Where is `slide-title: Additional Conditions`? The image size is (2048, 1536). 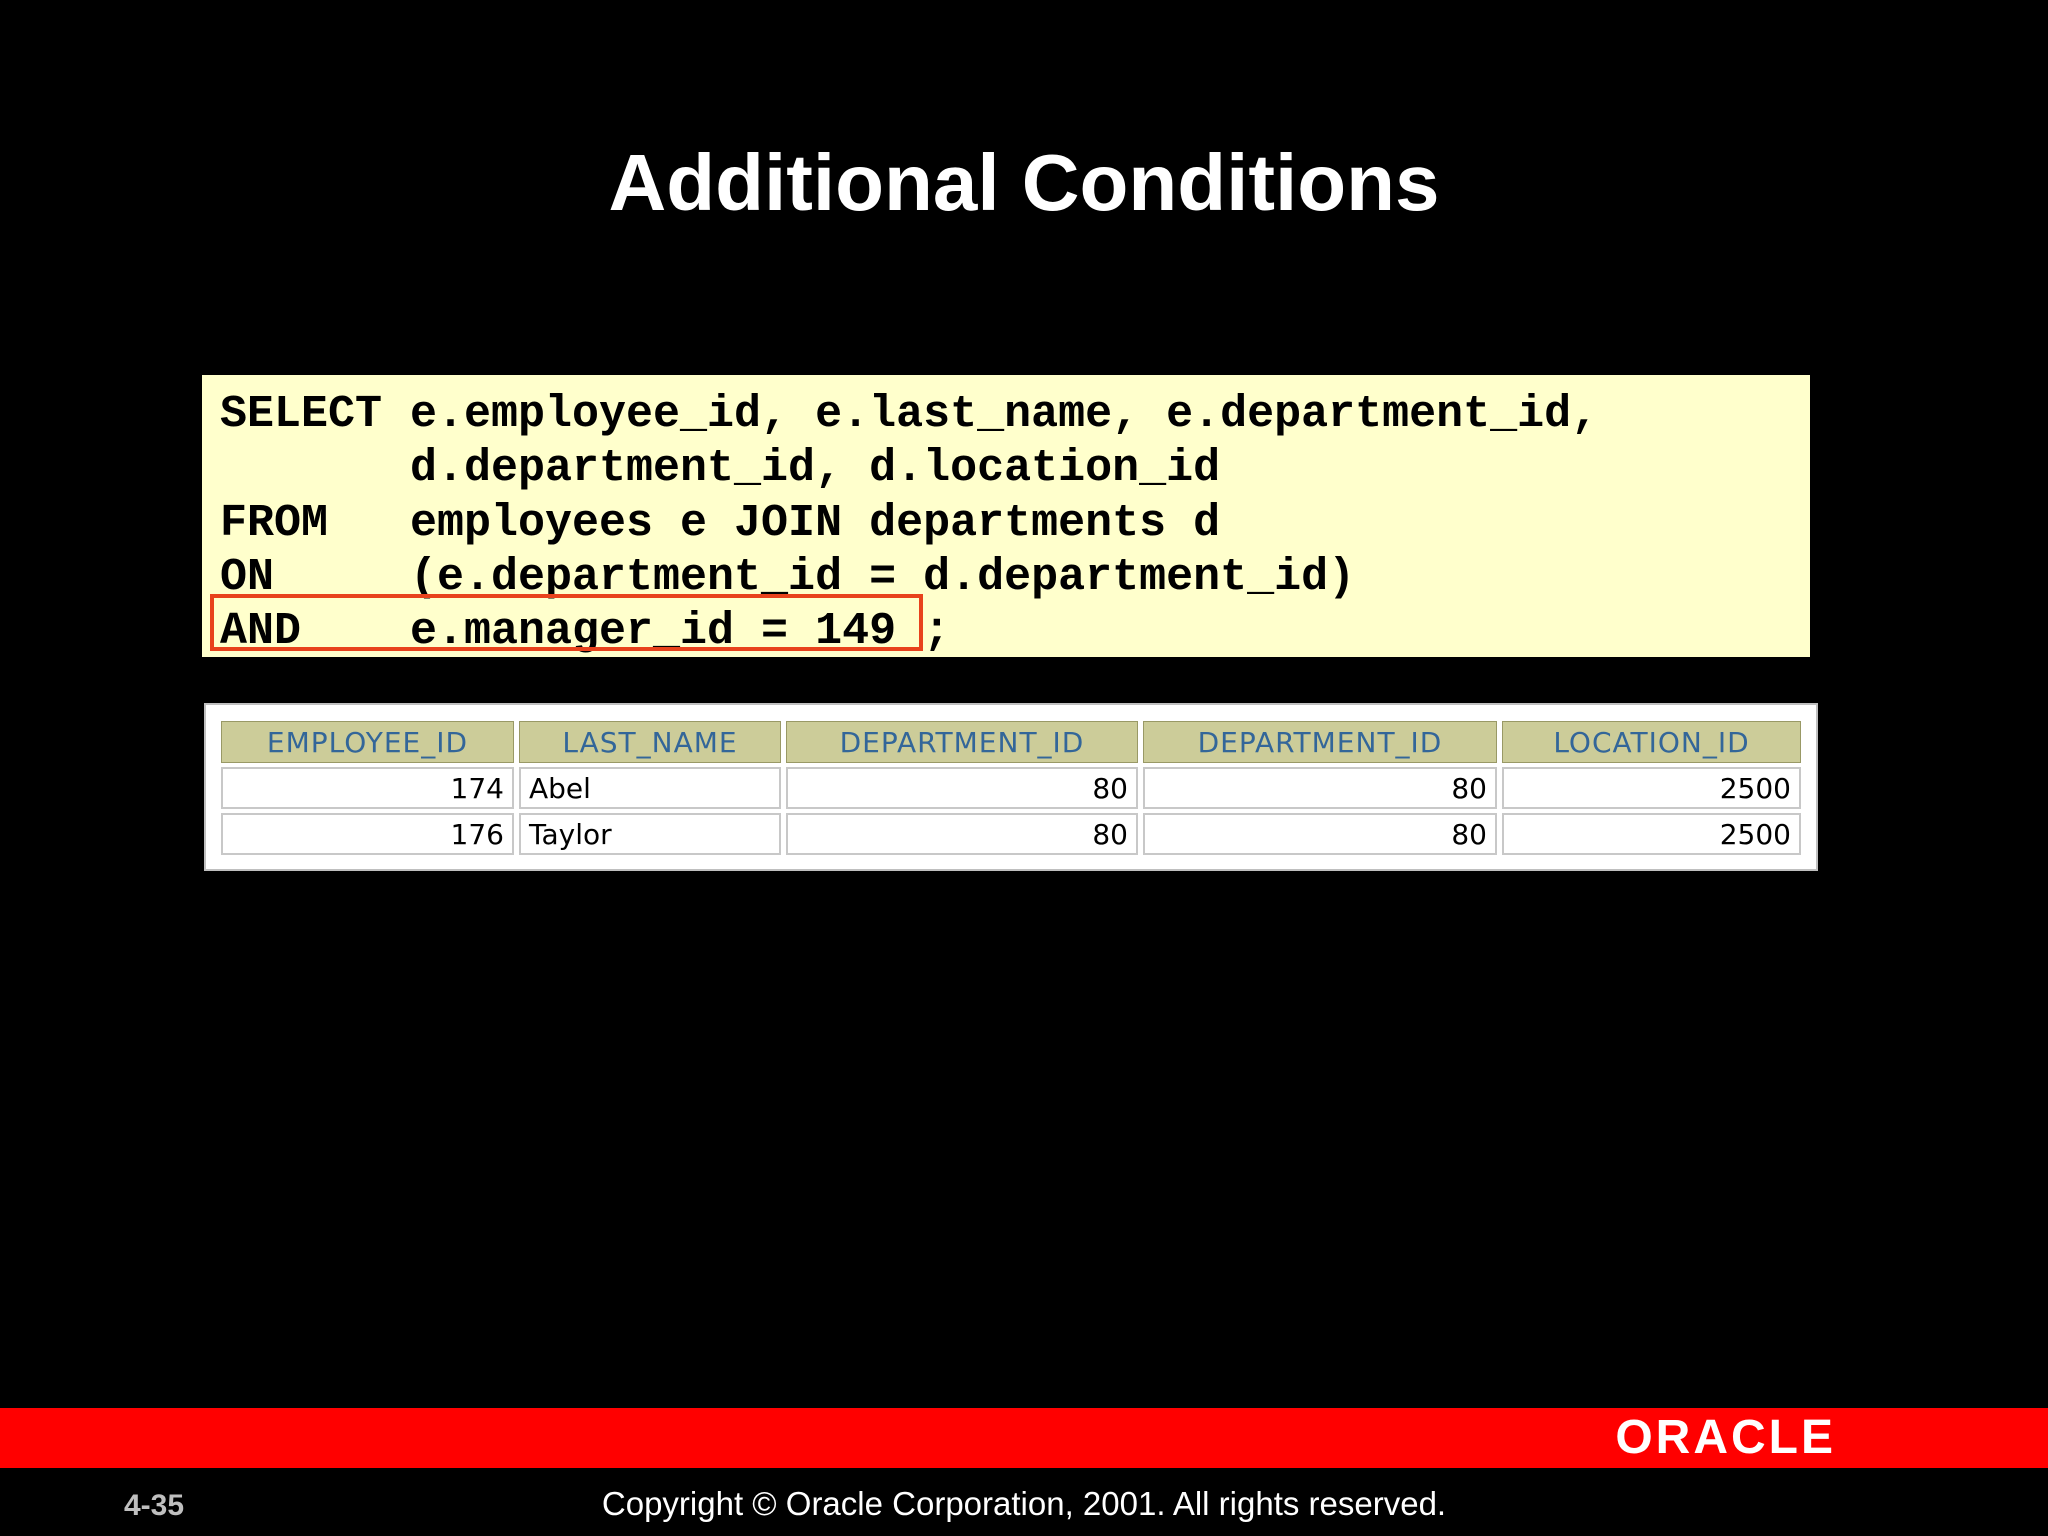 slide-title: Additional Conditions is located at coordinates (1024, 182).